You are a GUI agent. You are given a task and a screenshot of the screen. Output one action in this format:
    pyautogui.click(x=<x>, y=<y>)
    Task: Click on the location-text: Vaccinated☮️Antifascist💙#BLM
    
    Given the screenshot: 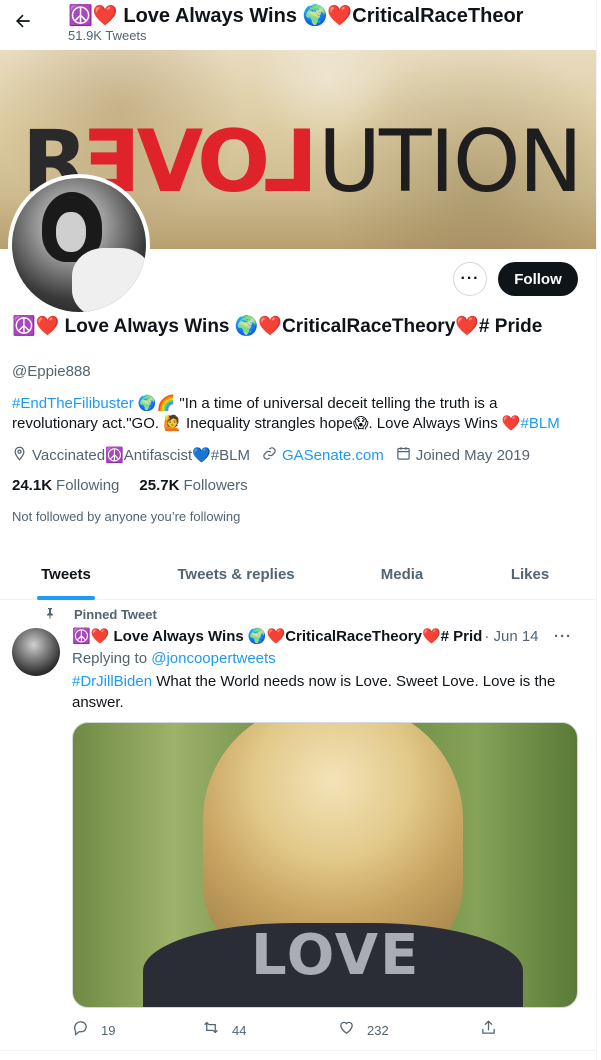 What is the action you would take?
    pyautogui.click(x=141, y=455)
    